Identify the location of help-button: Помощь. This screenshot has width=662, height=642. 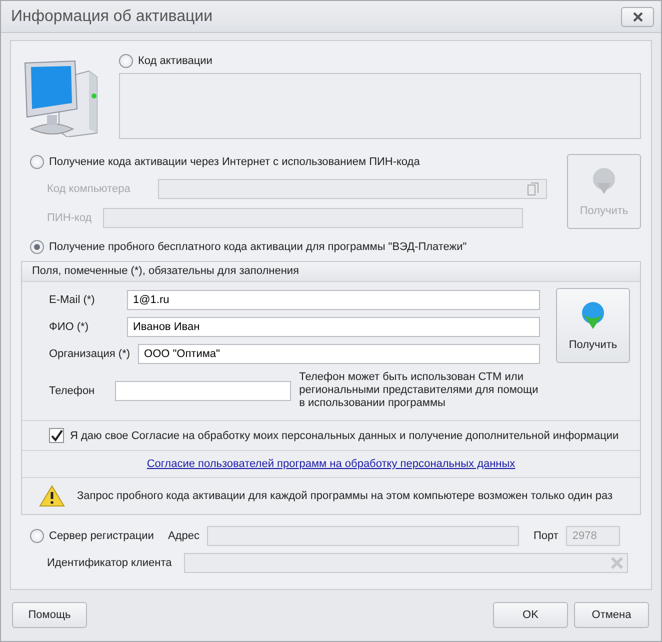
(49, 615).